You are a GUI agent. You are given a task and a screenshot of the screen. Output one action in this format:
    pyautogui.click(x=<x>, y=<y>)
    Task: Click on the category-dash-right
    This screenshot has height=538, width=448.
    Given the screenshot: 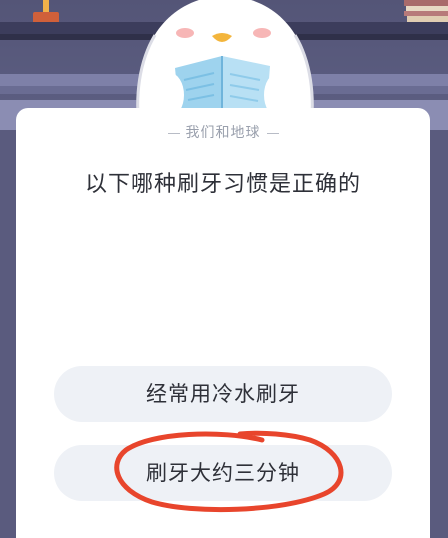 What is the action you would take?
    pyautogui.click(x=272, y=133)
    